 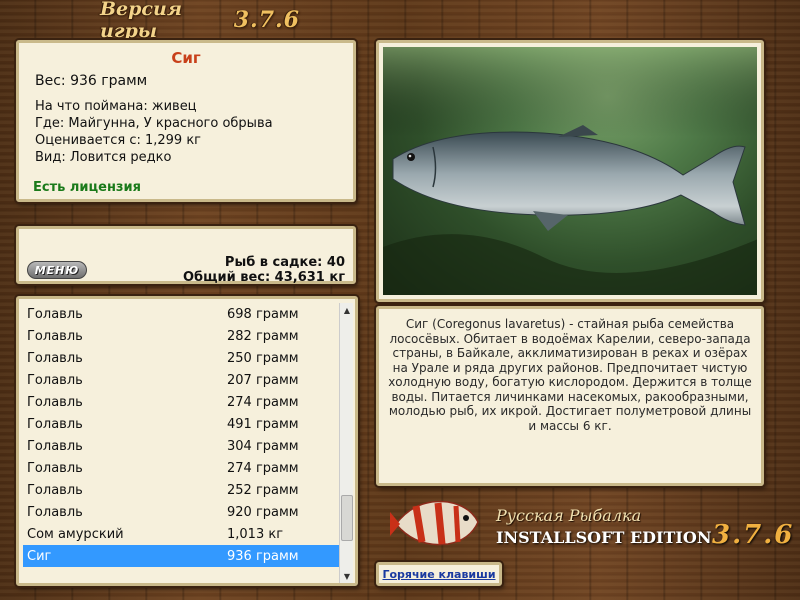 I want to click on catch-fish-weight: 207 грамм, so click(x=263, y=380).